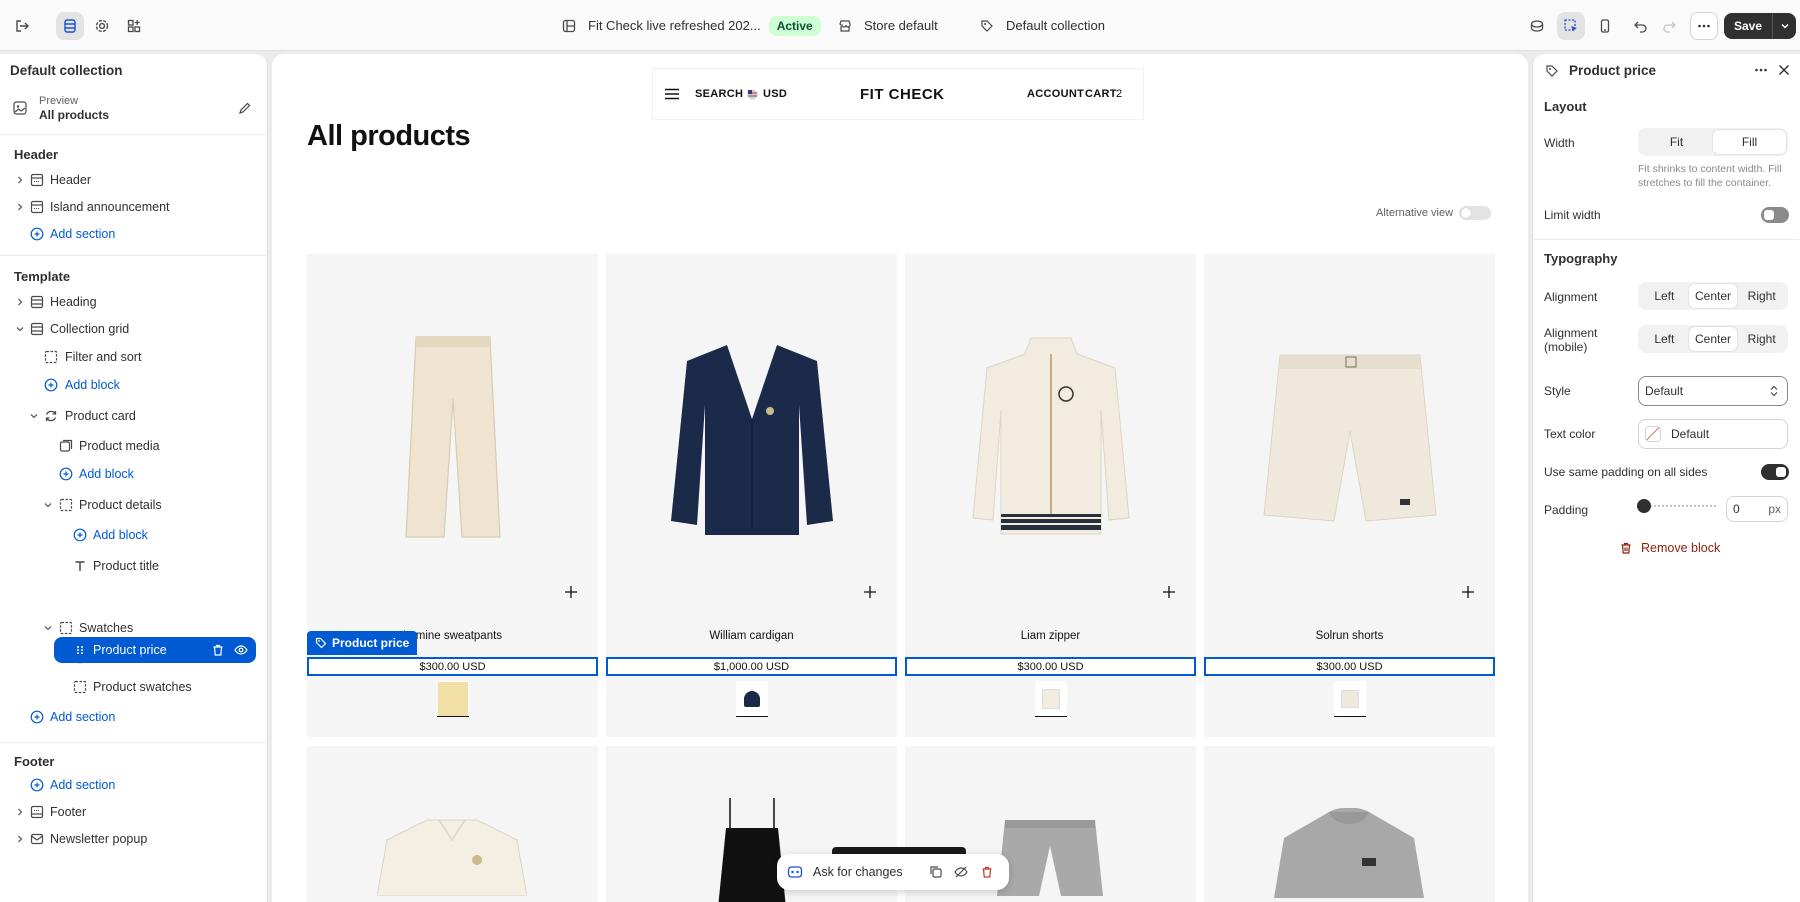  I want to click on store-brand: FIT CHECK, so click(902, 94).